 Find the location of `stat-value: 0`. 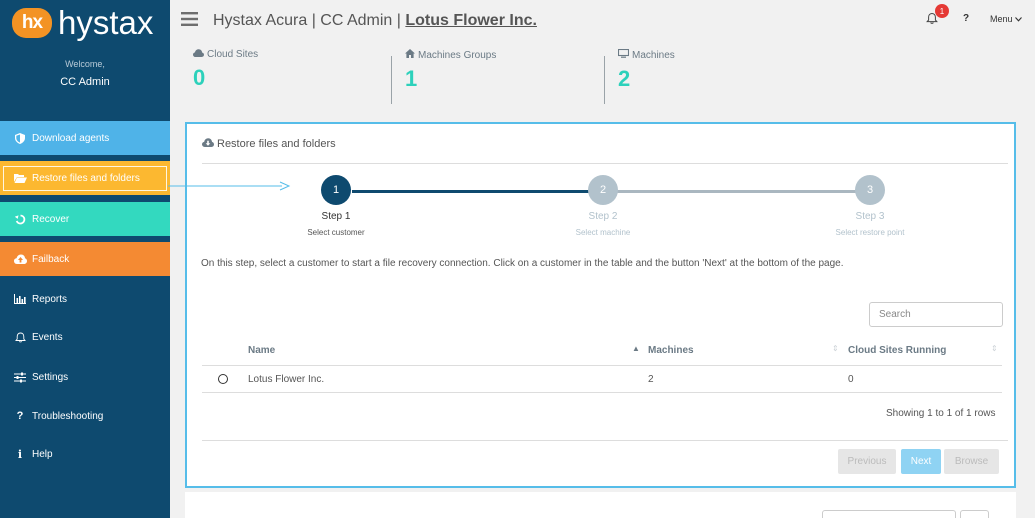

stat-value: 0 is located at coordinates (199, 77).